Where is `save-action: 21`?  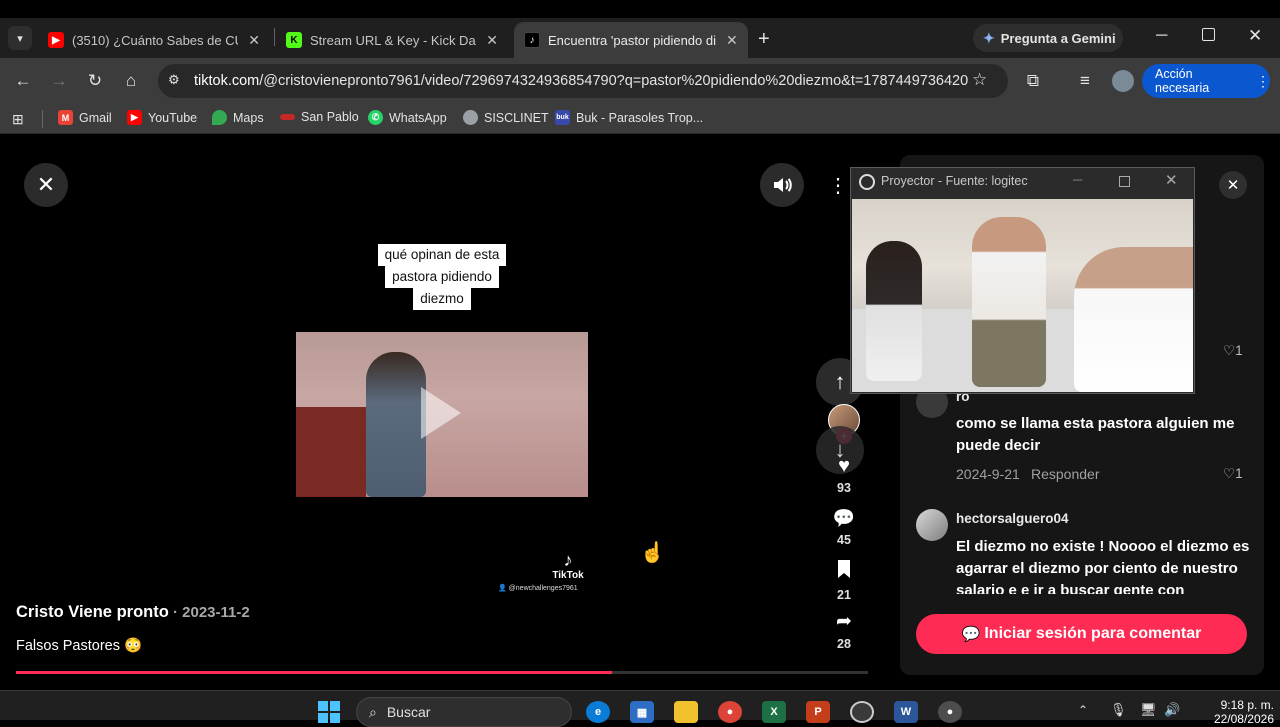 save-action: 21 is located at coordinates (844, 580).